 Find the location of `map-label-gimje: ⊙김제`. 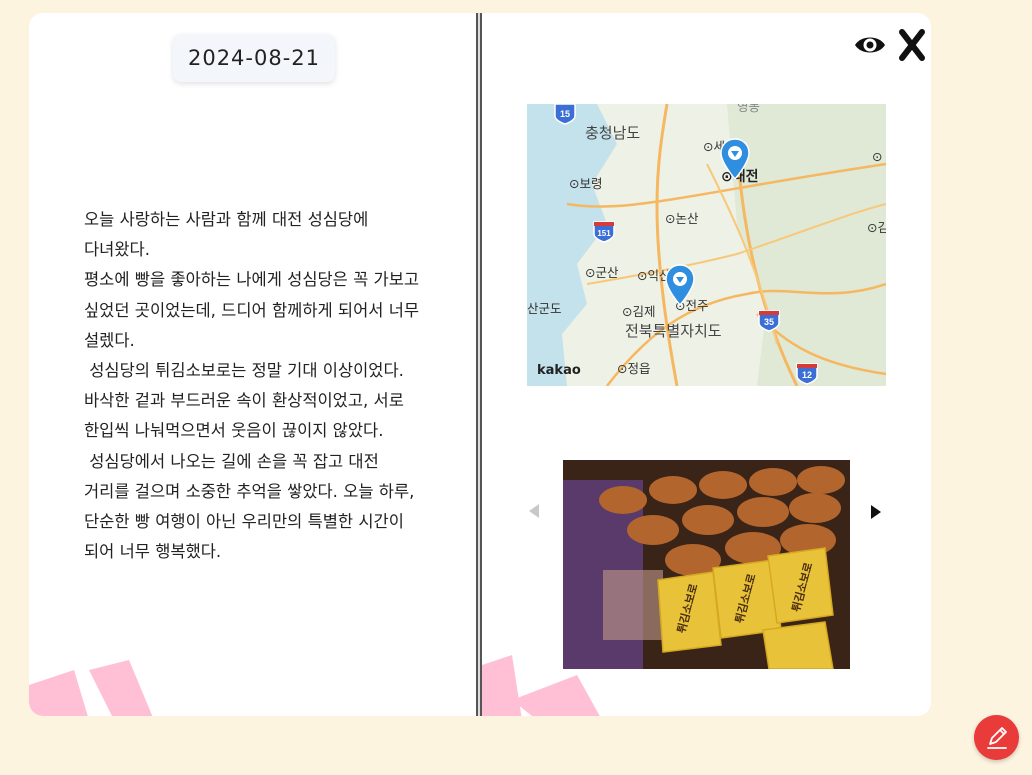

map-label-gimje: ⊙김제 is located at coordinates (639, 311).